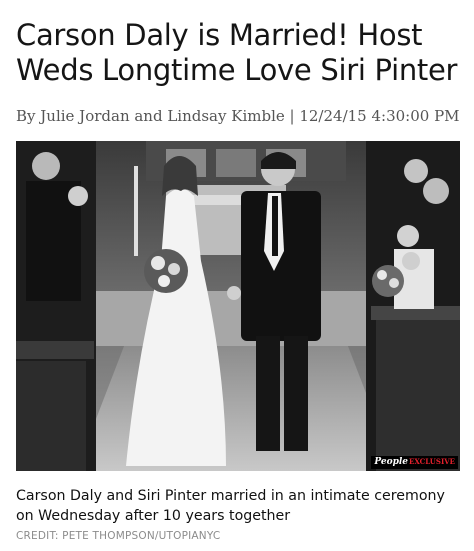 The height and width of the screenshot is (551, 474). I want to click on people-exclusive-badge: PeopleEXCLUSIVE, so click(414, 462).